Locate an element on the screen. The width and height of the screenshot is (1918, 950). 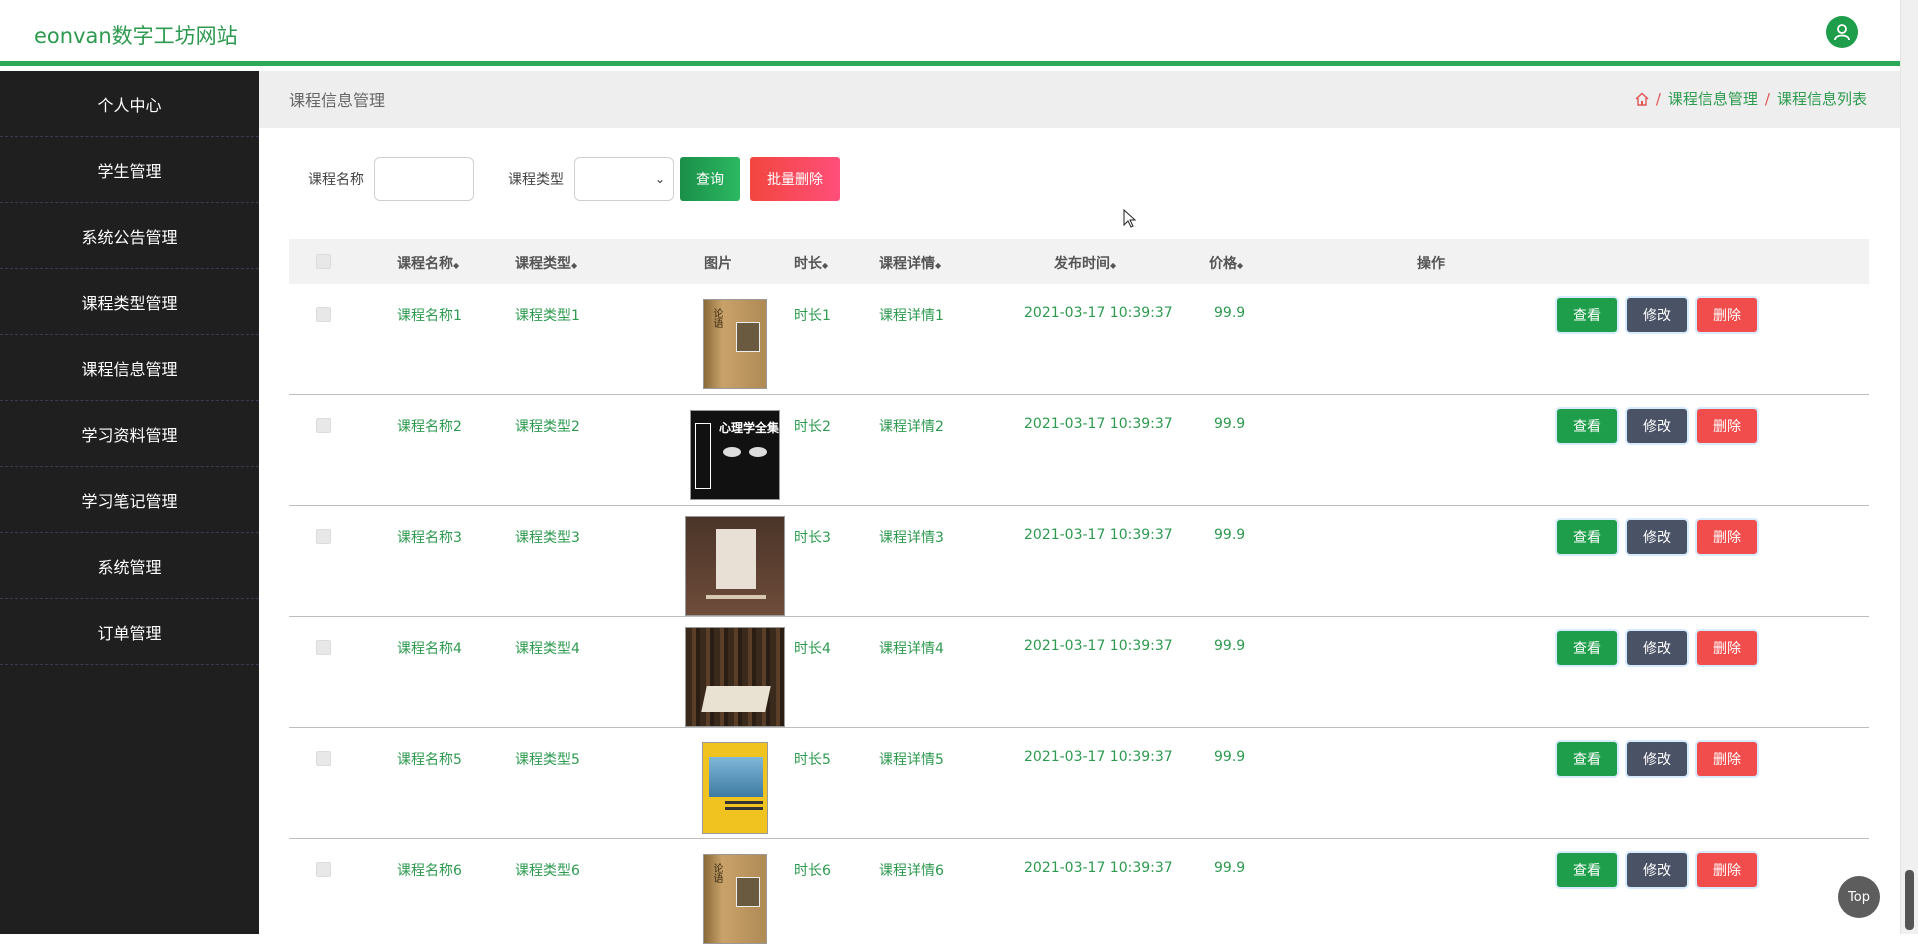
sidebar-item-students: 学生管理 is located at coordinates (129, 170).